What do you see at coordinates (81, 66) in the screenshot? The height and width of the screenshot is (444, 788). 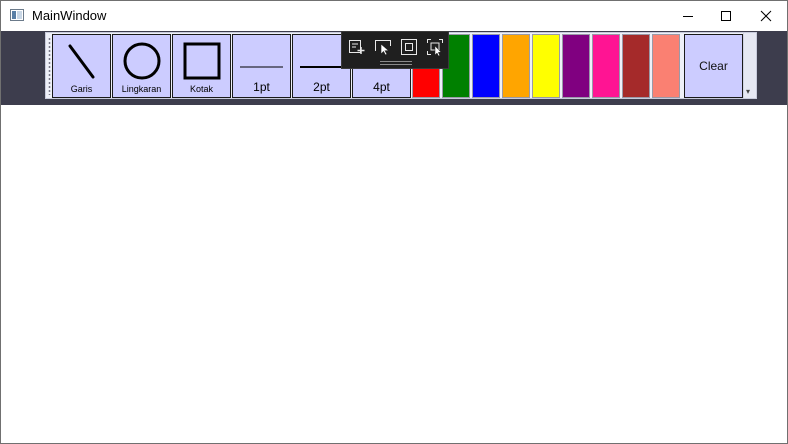 I see `tool-garis-button: Garis` at bounding box center [81, 66].